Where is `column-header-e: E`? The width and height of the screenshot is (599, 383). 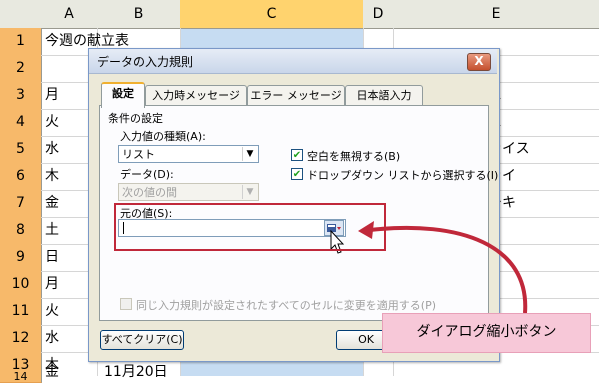
column-header-e: E is located at coordinates (496, 14).